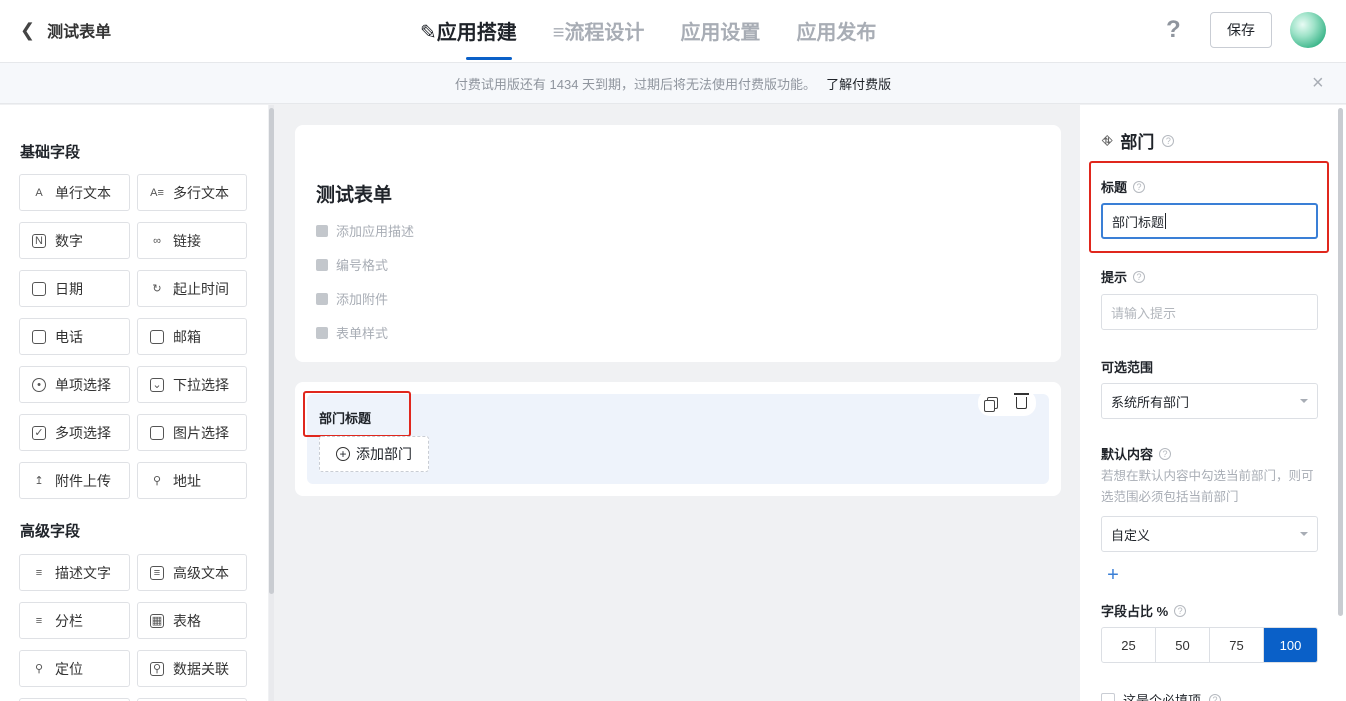 Image resolution: width=1346 pixels, height=701 pixels. I want to click on range-select: 系统所有部门, so click(1209, 401).